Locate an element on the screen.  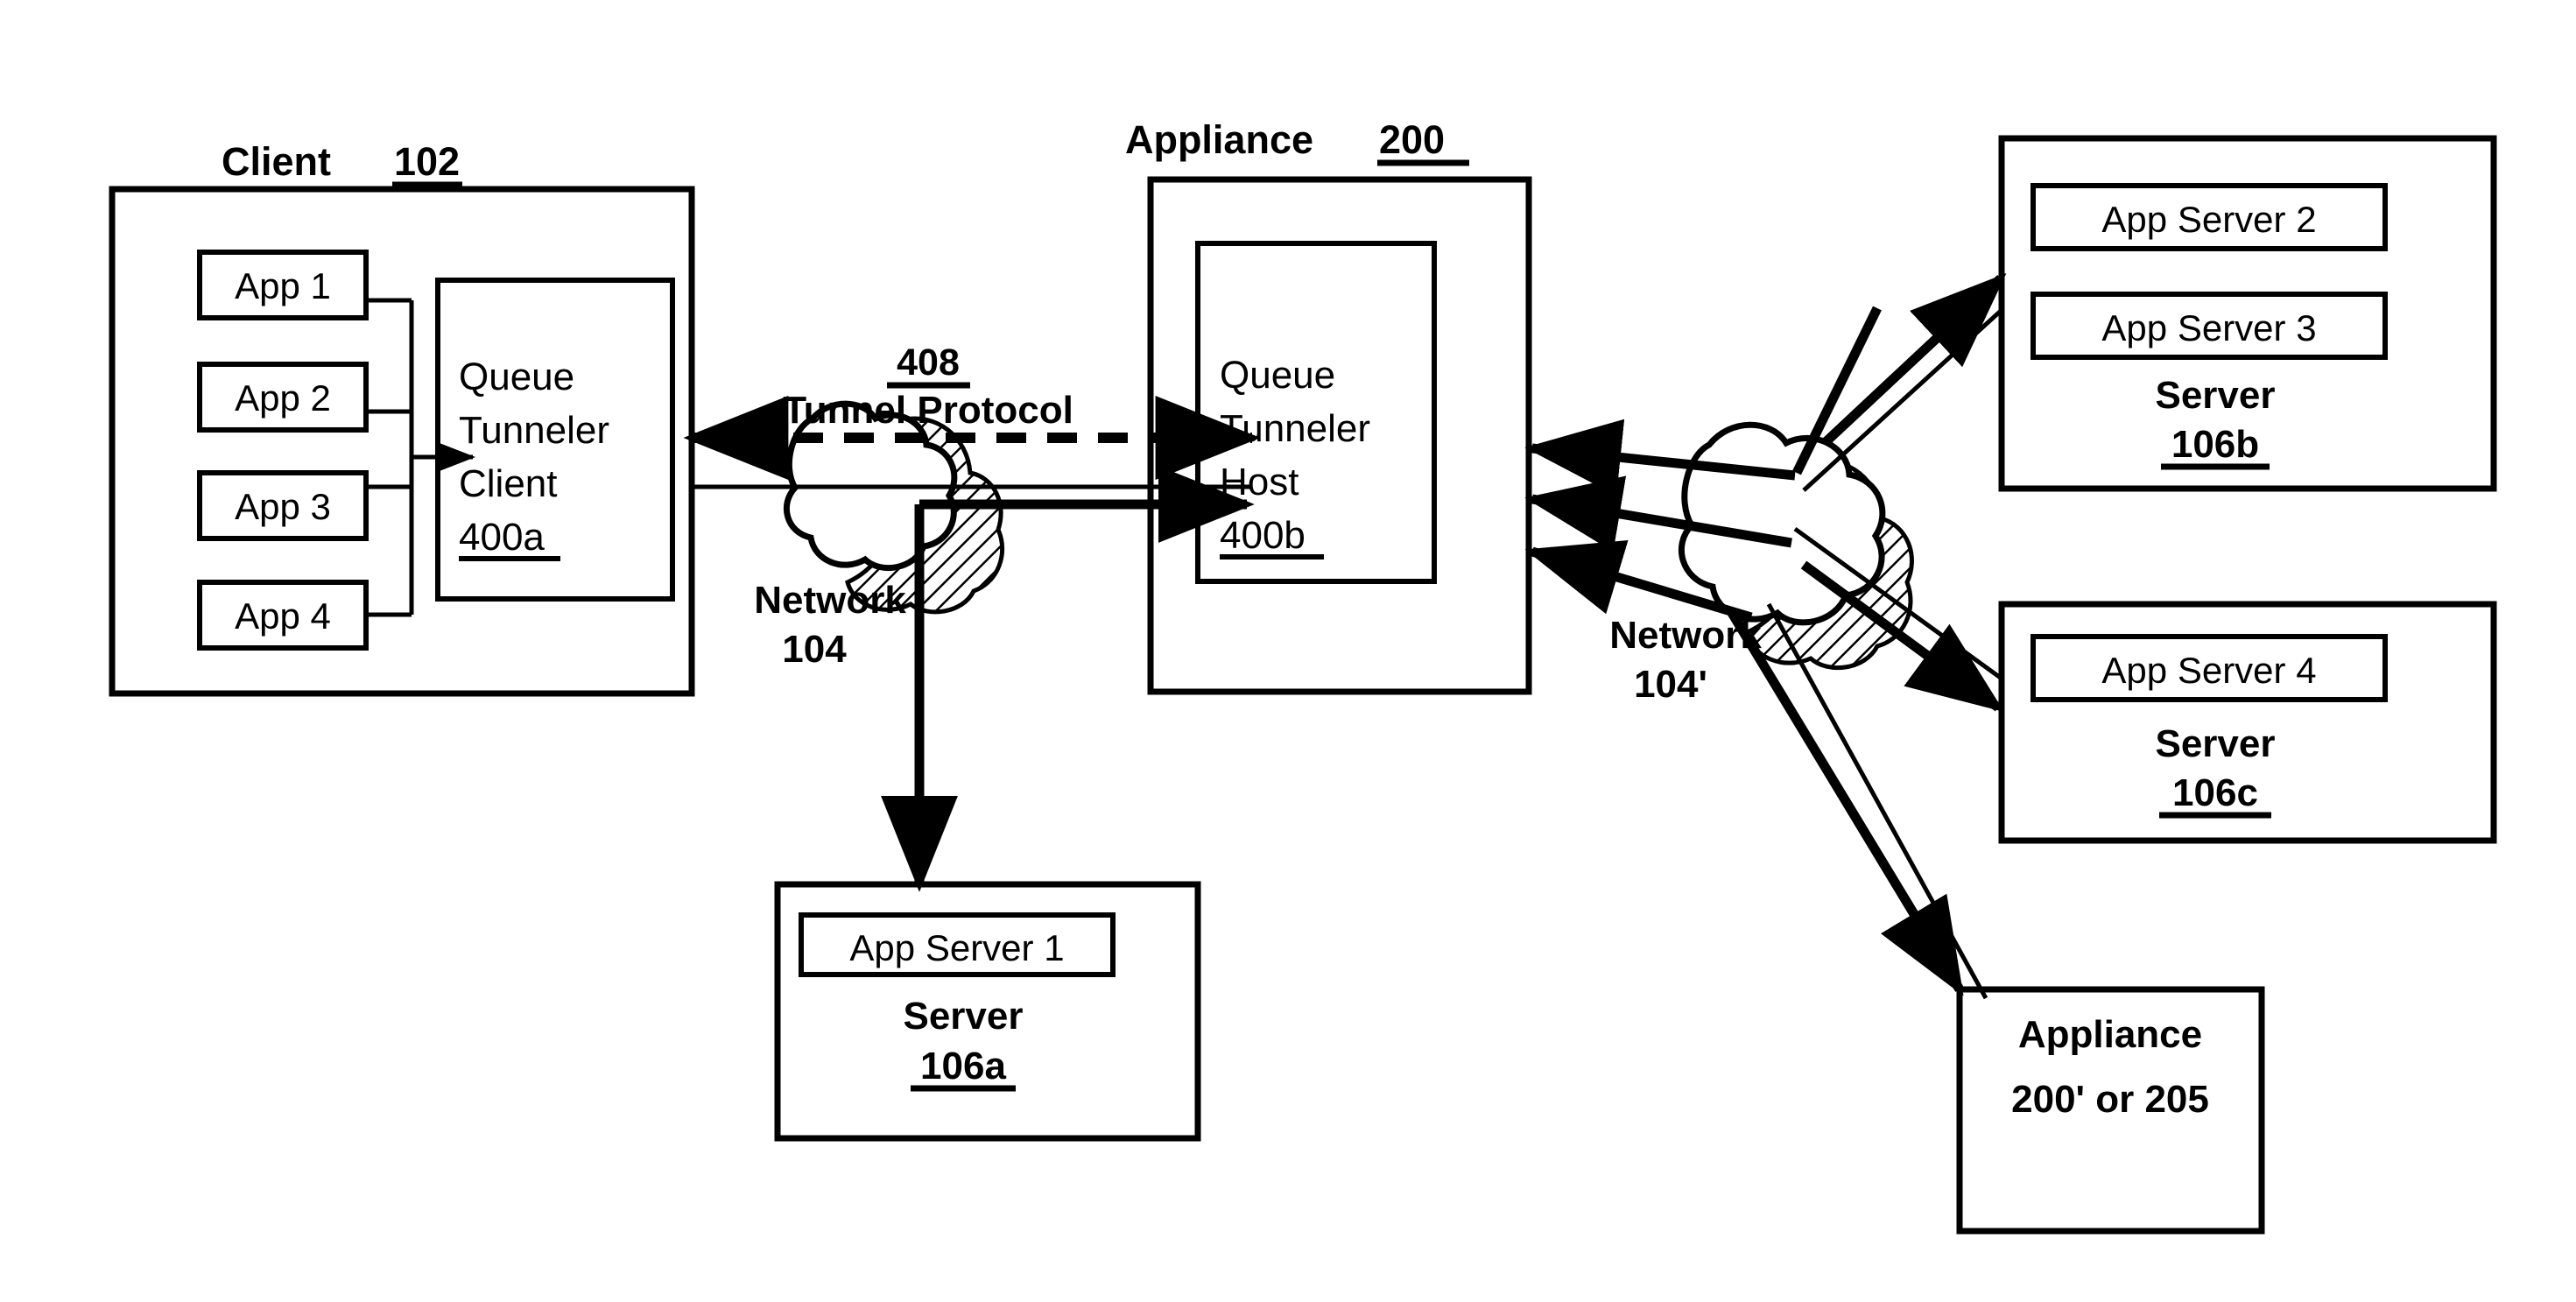
appliance-alt-group: Appliance 200' or 205 is located at coordinates (2110, 1110).